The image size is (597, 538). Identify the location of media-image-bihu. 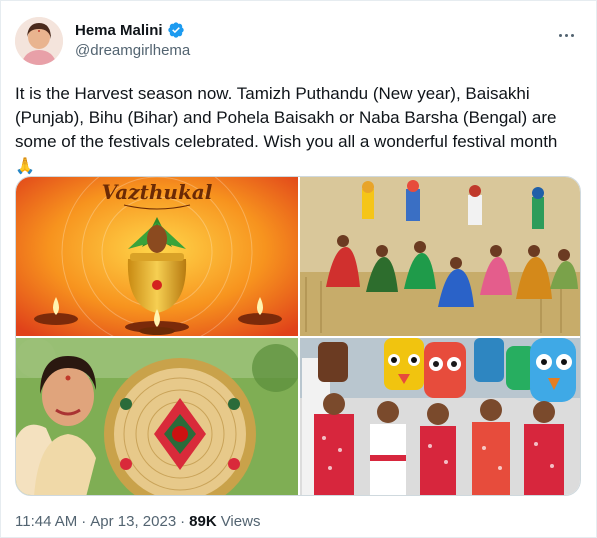
(157, 416).